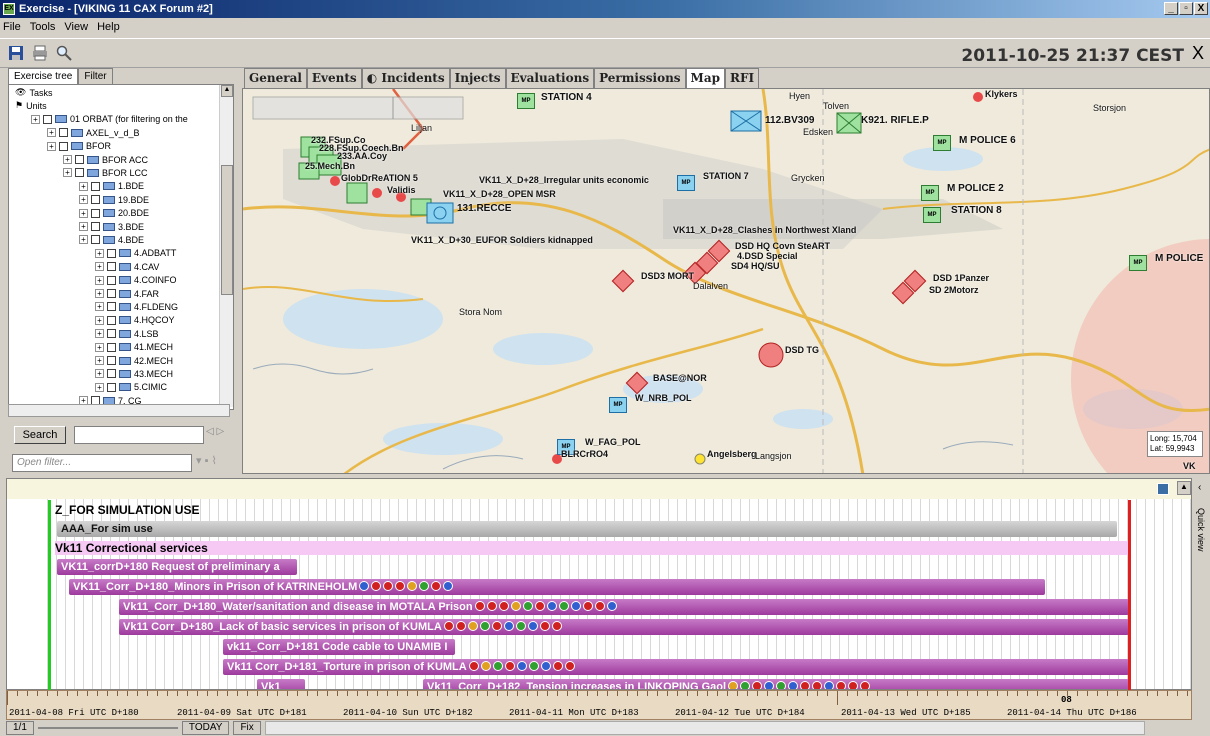  What do you see at coordinates (895, 120) in the screenshot?
I see `map-label: K921. RIFLE.P` at bounding box center [895, 120].